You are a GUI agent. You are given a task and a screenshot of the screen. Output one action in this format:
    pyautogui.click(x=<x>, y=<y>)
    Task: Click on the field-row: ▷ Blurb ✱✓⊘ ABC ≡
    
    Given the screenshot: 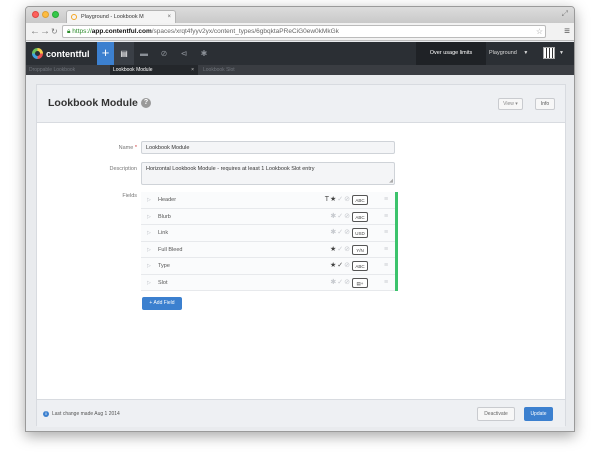 What is the action you would take?
    pyautogui.click(x=269, y=216)
    